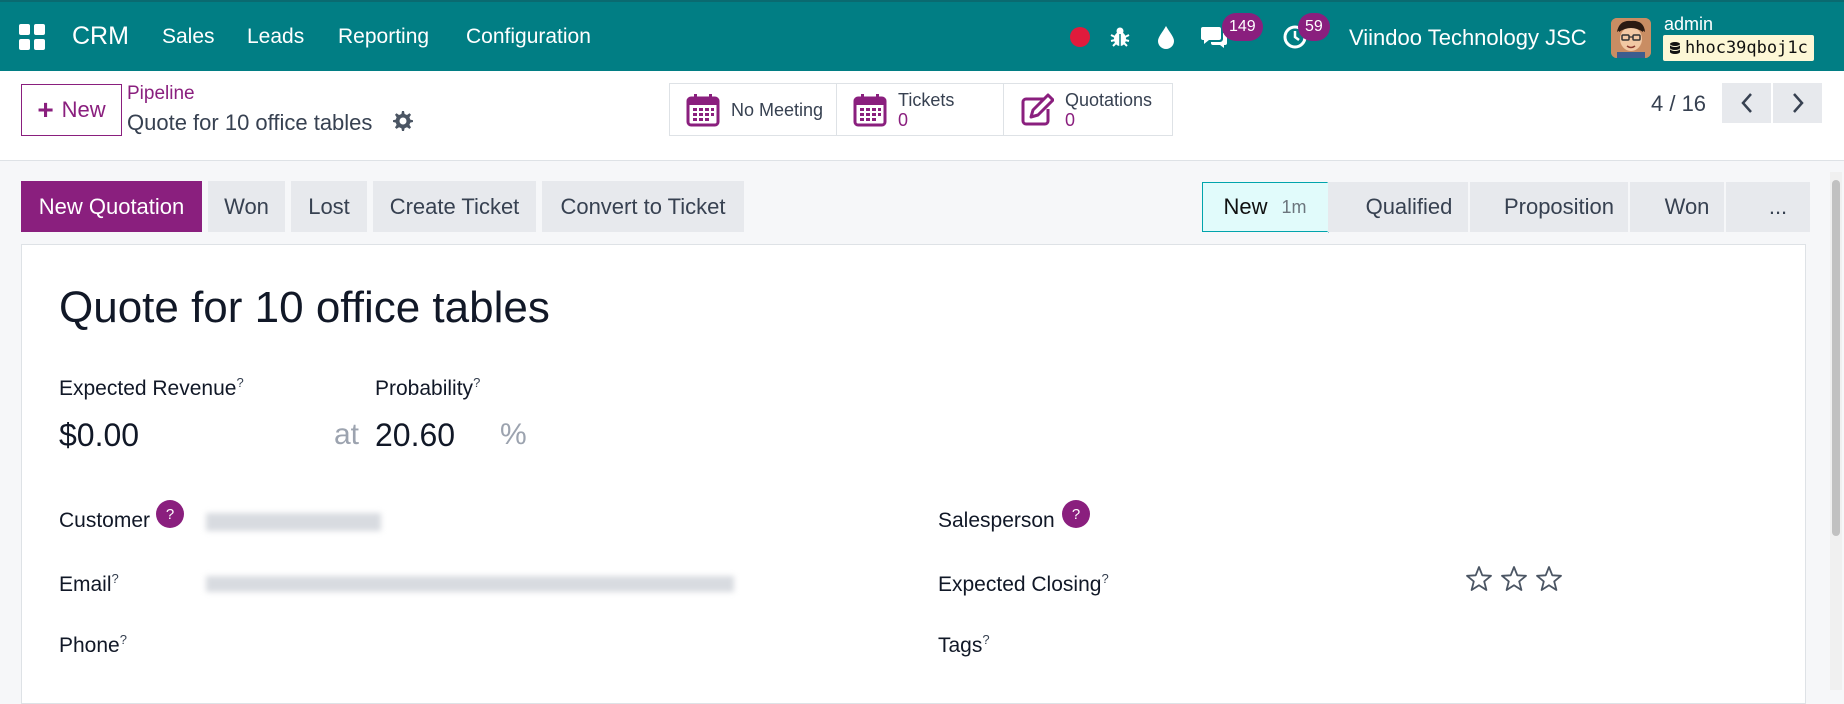 This screenshot has width=1844, height=704. What do you see at coordinates (1687, 206) in the screenshot?
I see `stage-label: Won` at bounding box center [1687, 206].